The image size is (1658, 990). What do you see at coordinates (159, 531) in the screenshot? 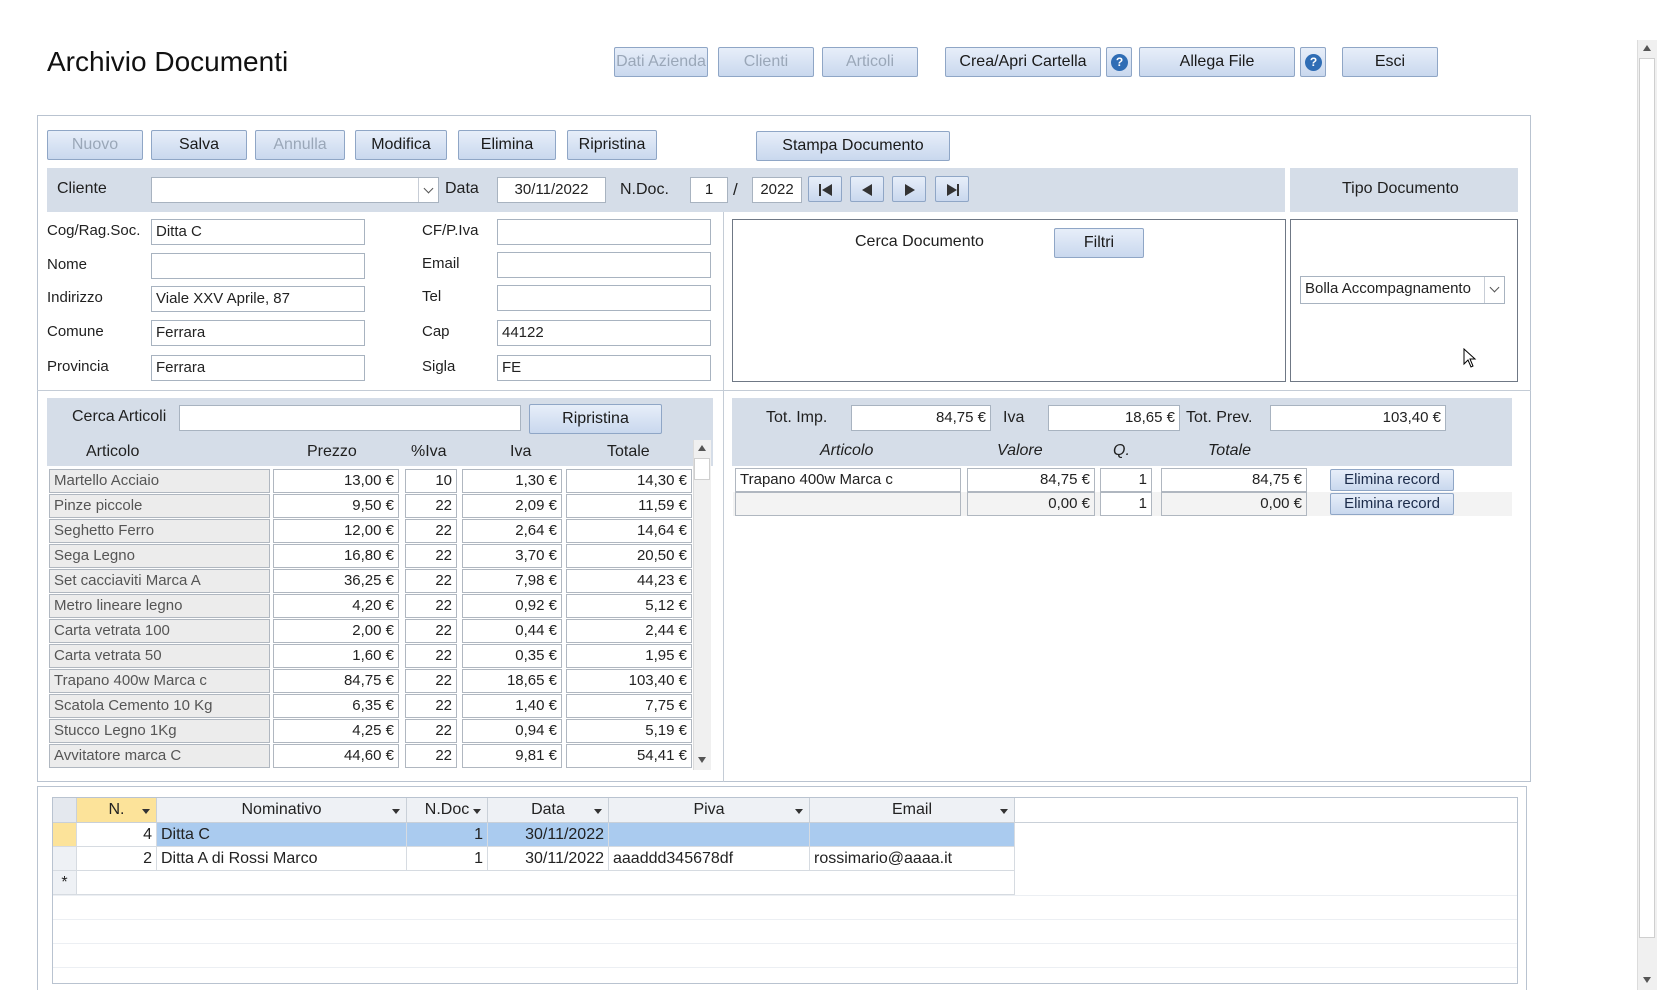
I see `article-name-cell: Seghetto Ferro` at bounding box center [159, 531].